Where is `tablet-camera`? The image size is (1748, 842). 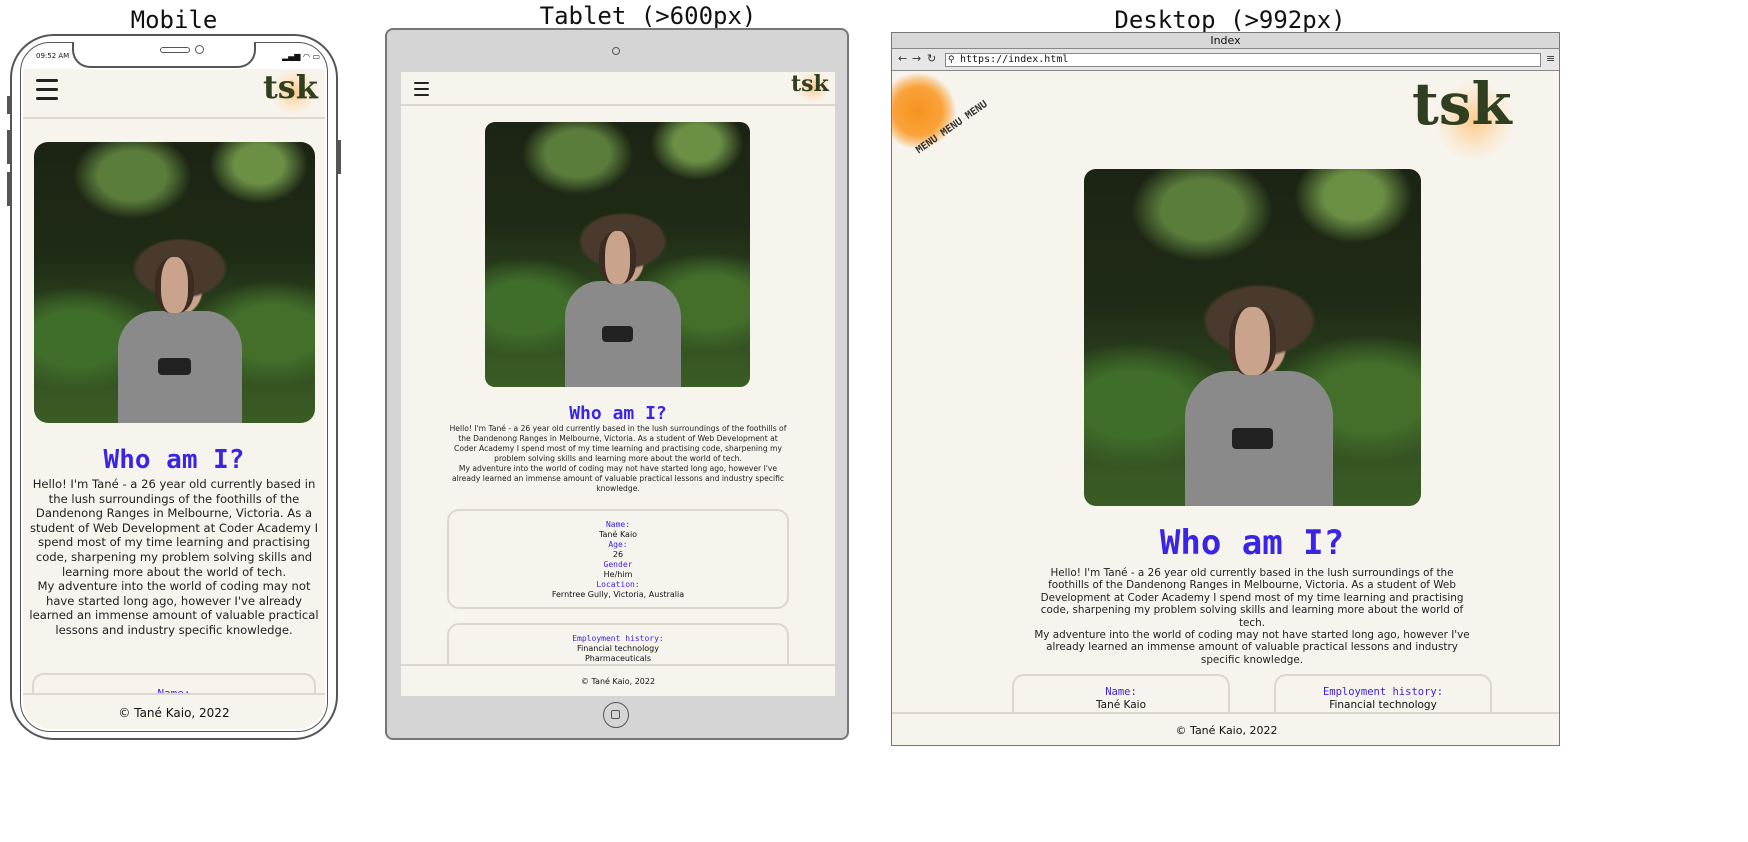
tablet-camera is located at coordinates (616, 51).